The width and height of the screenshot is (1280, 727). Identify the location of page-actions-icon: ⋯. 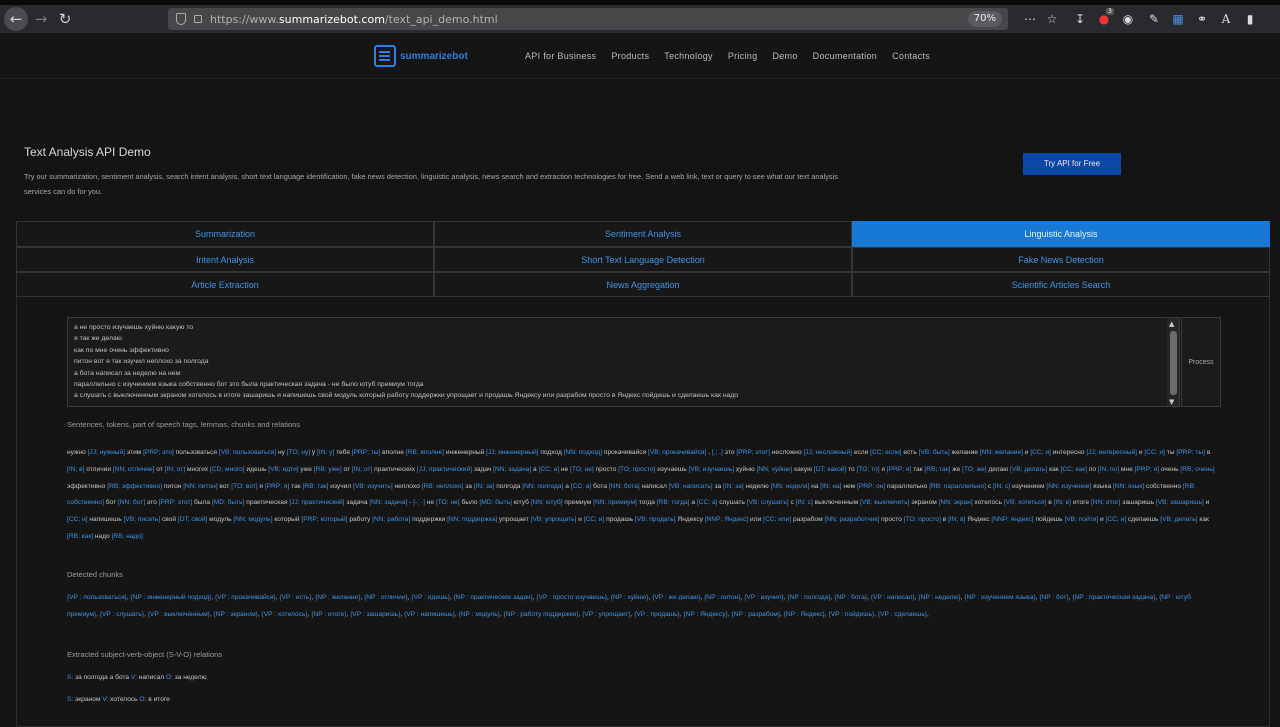
(1030, 19).